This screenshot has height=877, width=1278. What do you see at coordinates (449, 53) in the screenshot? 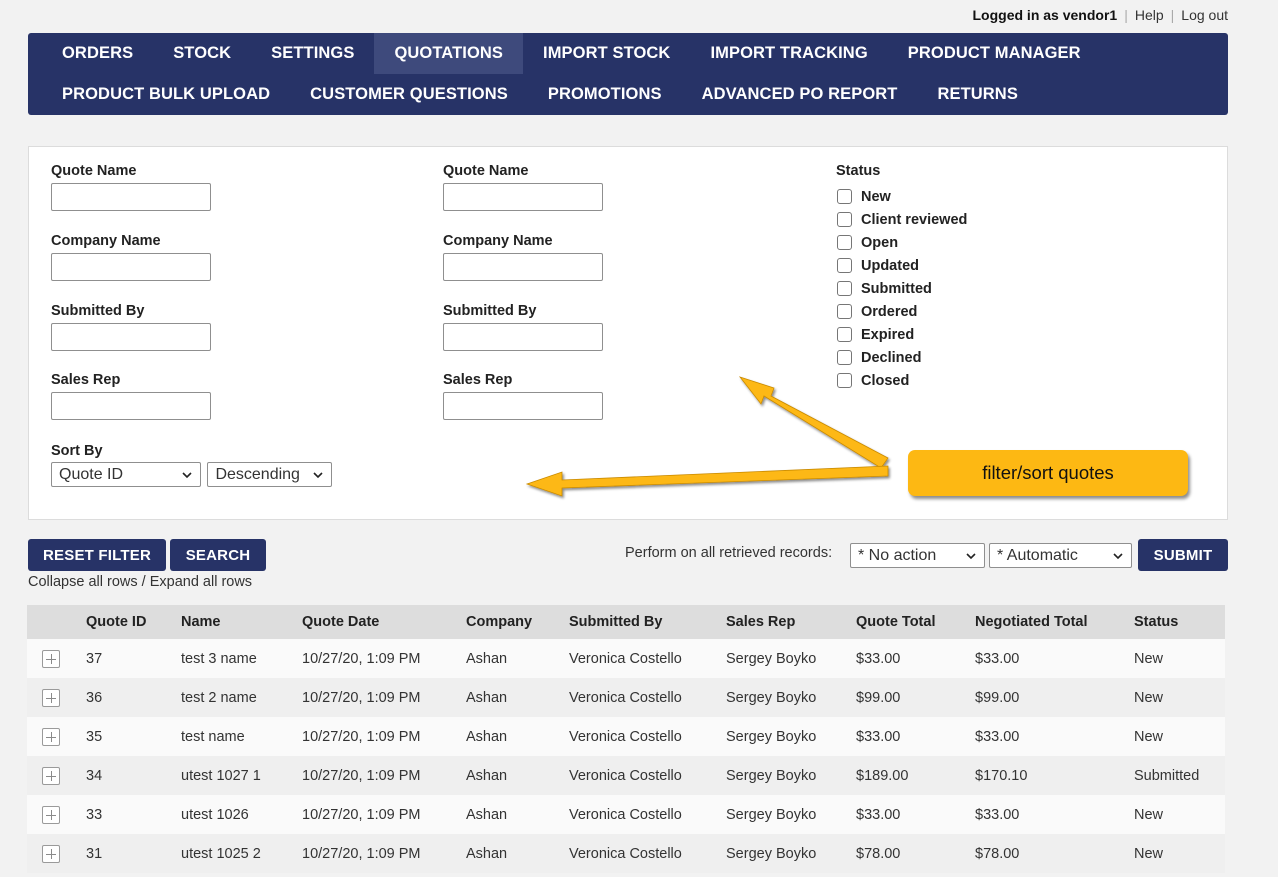
I see `nav-quotations: QUOTATIONS` at bounding box center [449, 53].